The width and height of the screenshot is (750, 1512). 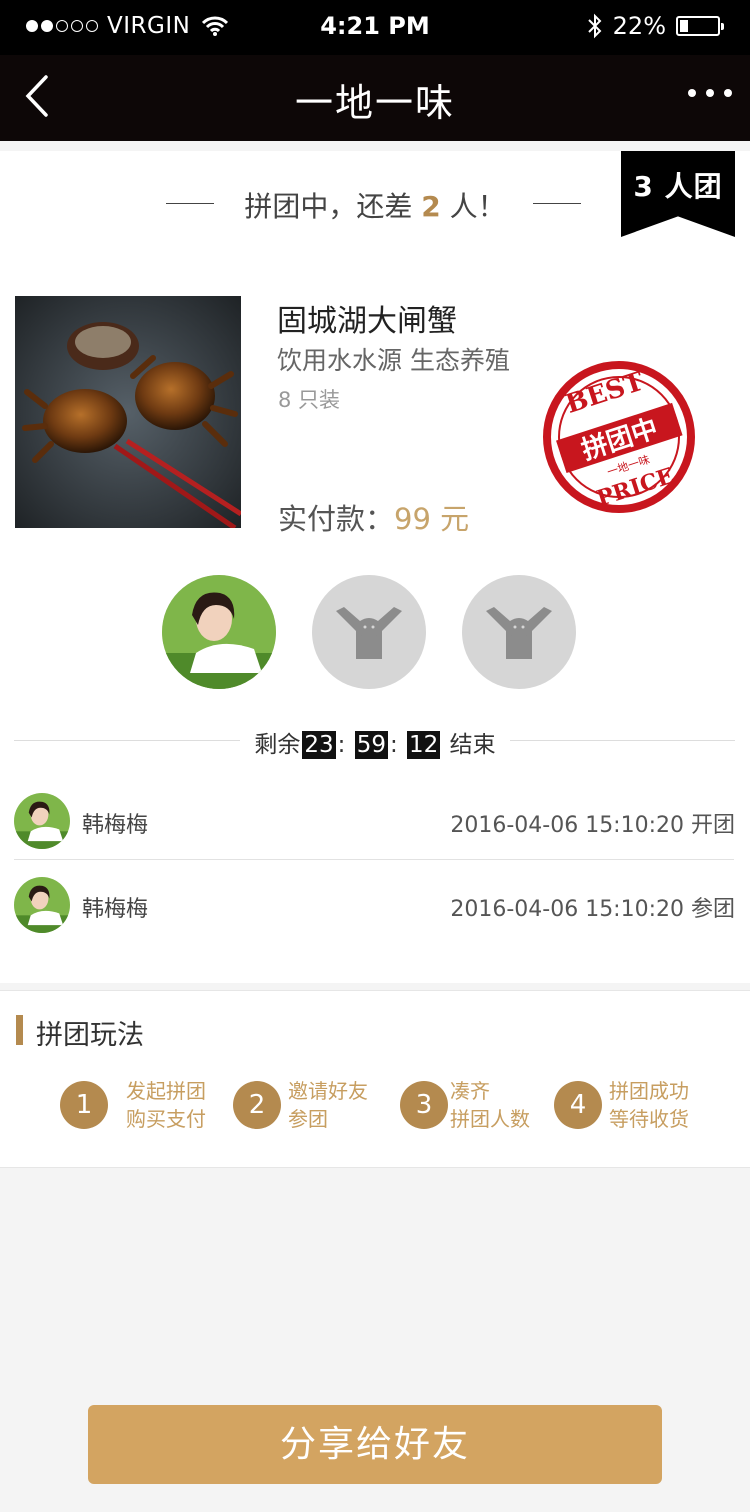 I want to click on step-number: 2, so click(x=257, y=1105).